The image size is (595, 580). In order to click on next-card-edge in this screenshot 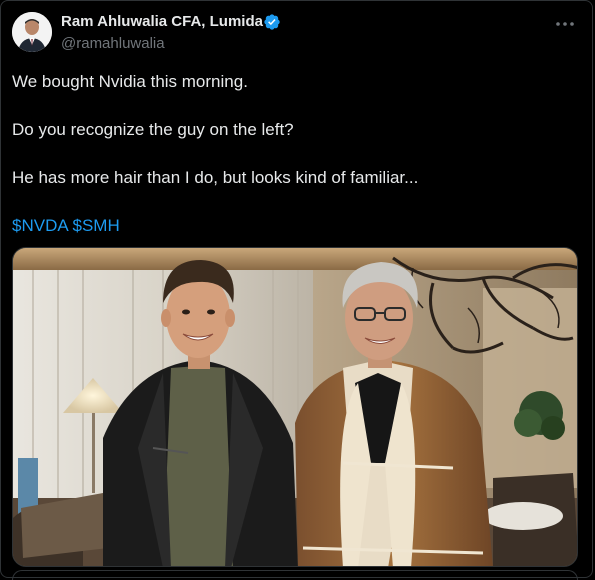, I will do `click(295, 575)`.